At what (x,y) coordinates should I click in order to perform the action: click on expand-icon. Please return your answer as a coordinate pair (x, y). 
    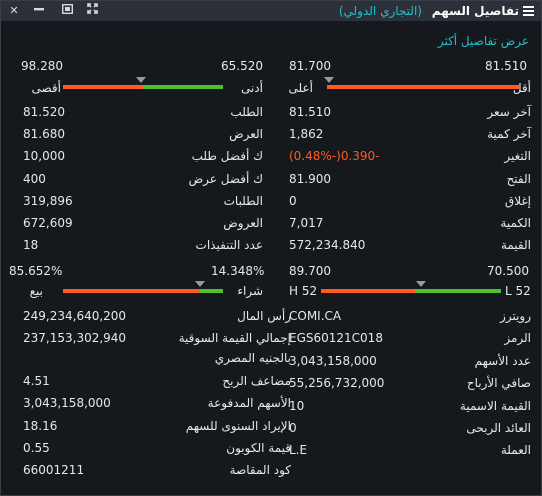
    Looking at the image, I should click on (92, 11).